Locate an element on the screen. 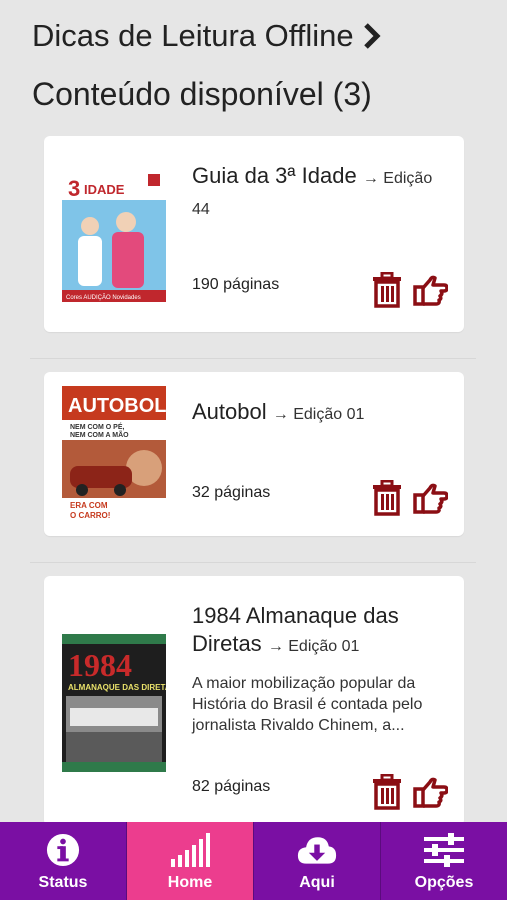 The image size is (507, 900). tab-label: Status is located at coordinates (63, 882).